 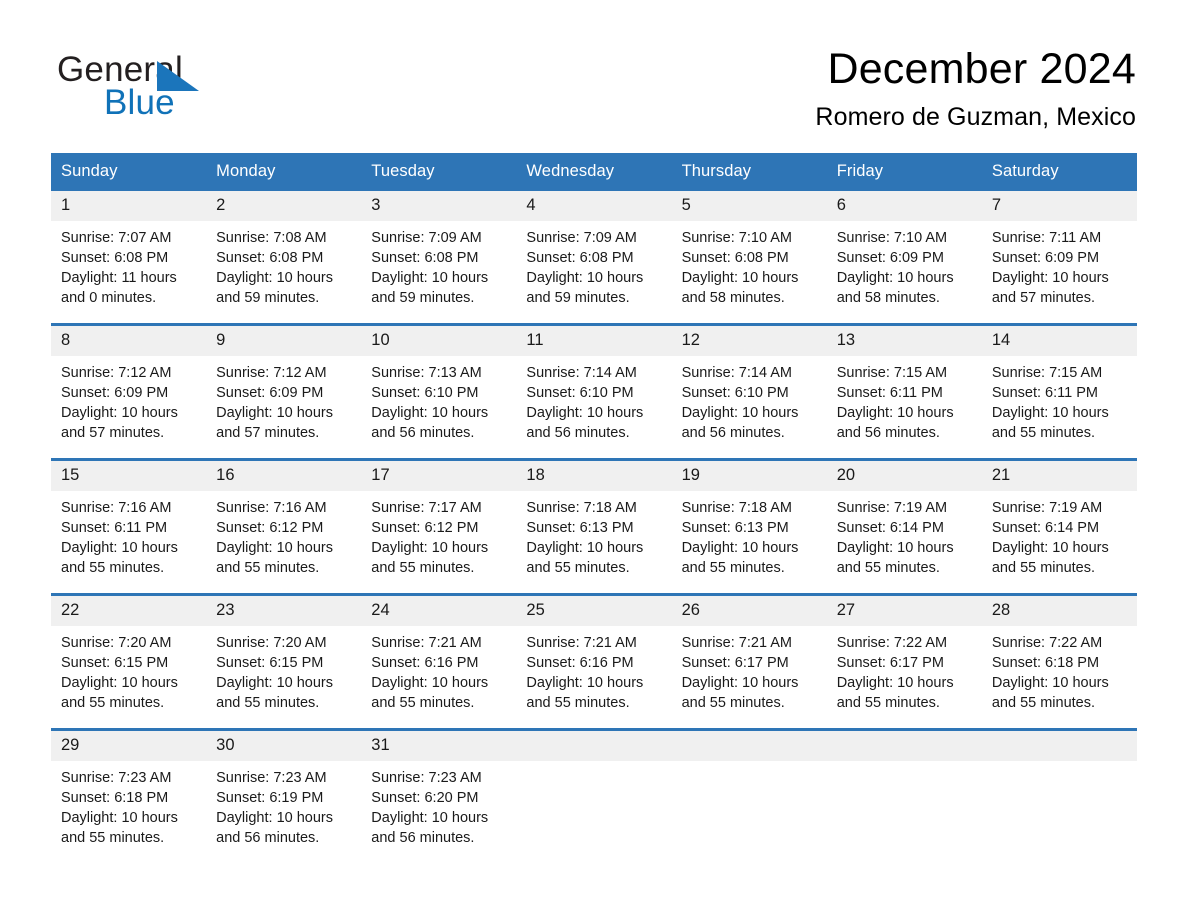 I want to click on sunrise-text: Sunrise: 7:19 AM, so click(x=892, y=508).